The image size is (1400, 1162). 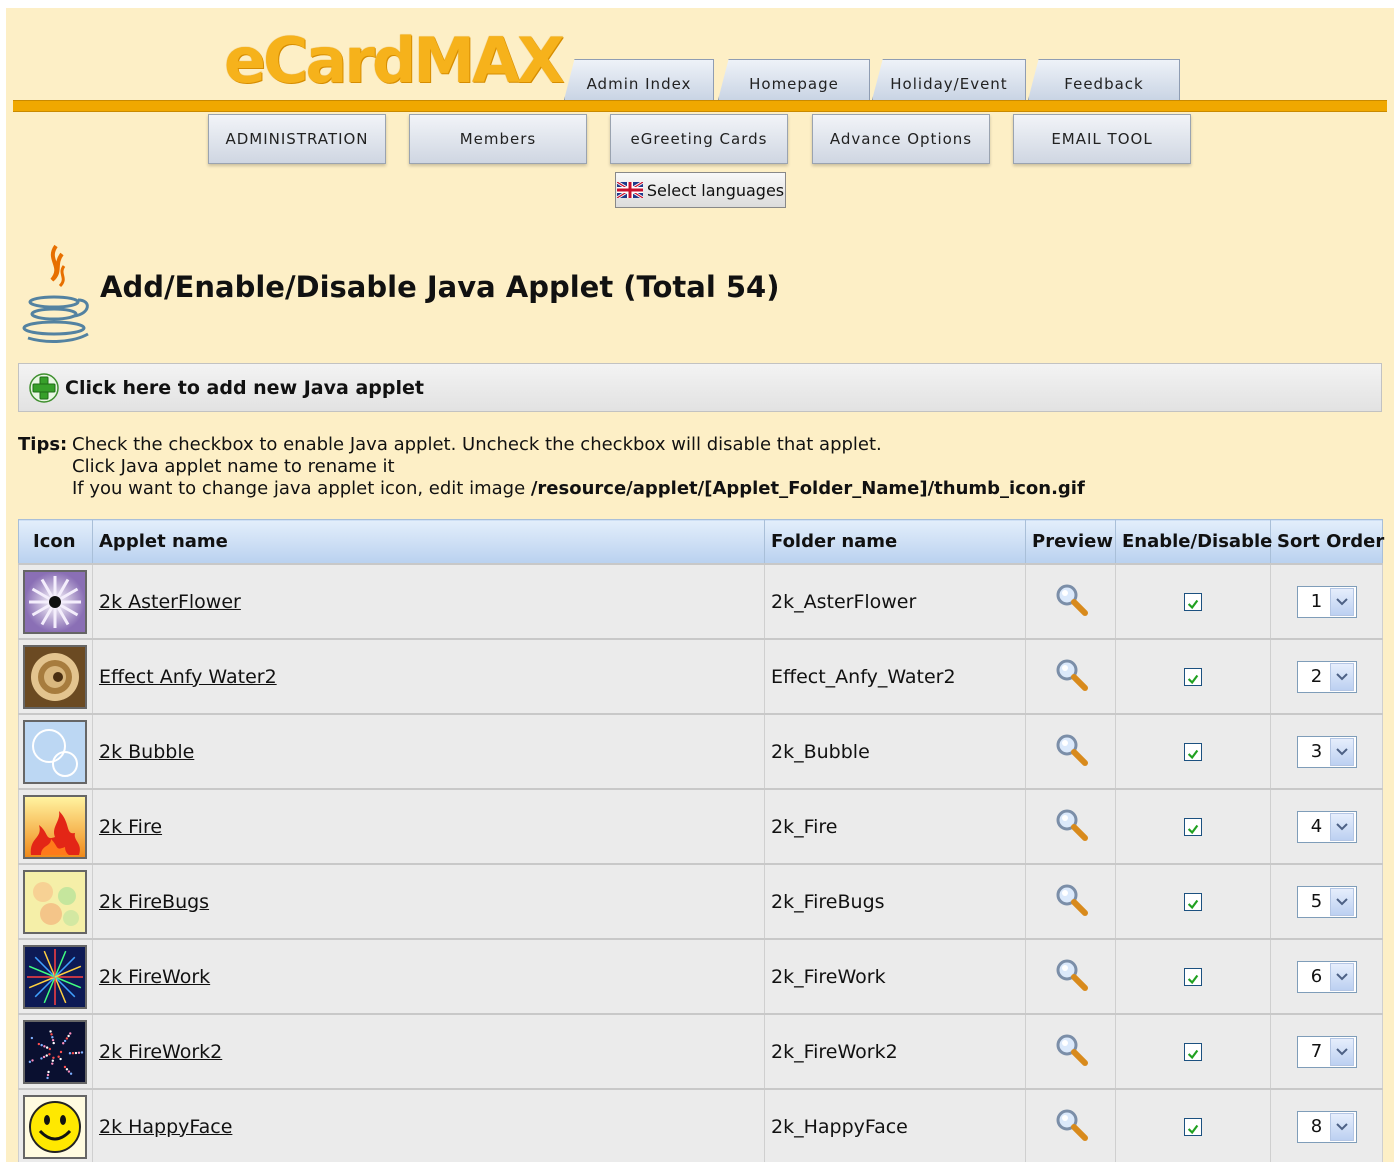 I want to click on sort-order-value: 7, so click(x=1316, y=1051).